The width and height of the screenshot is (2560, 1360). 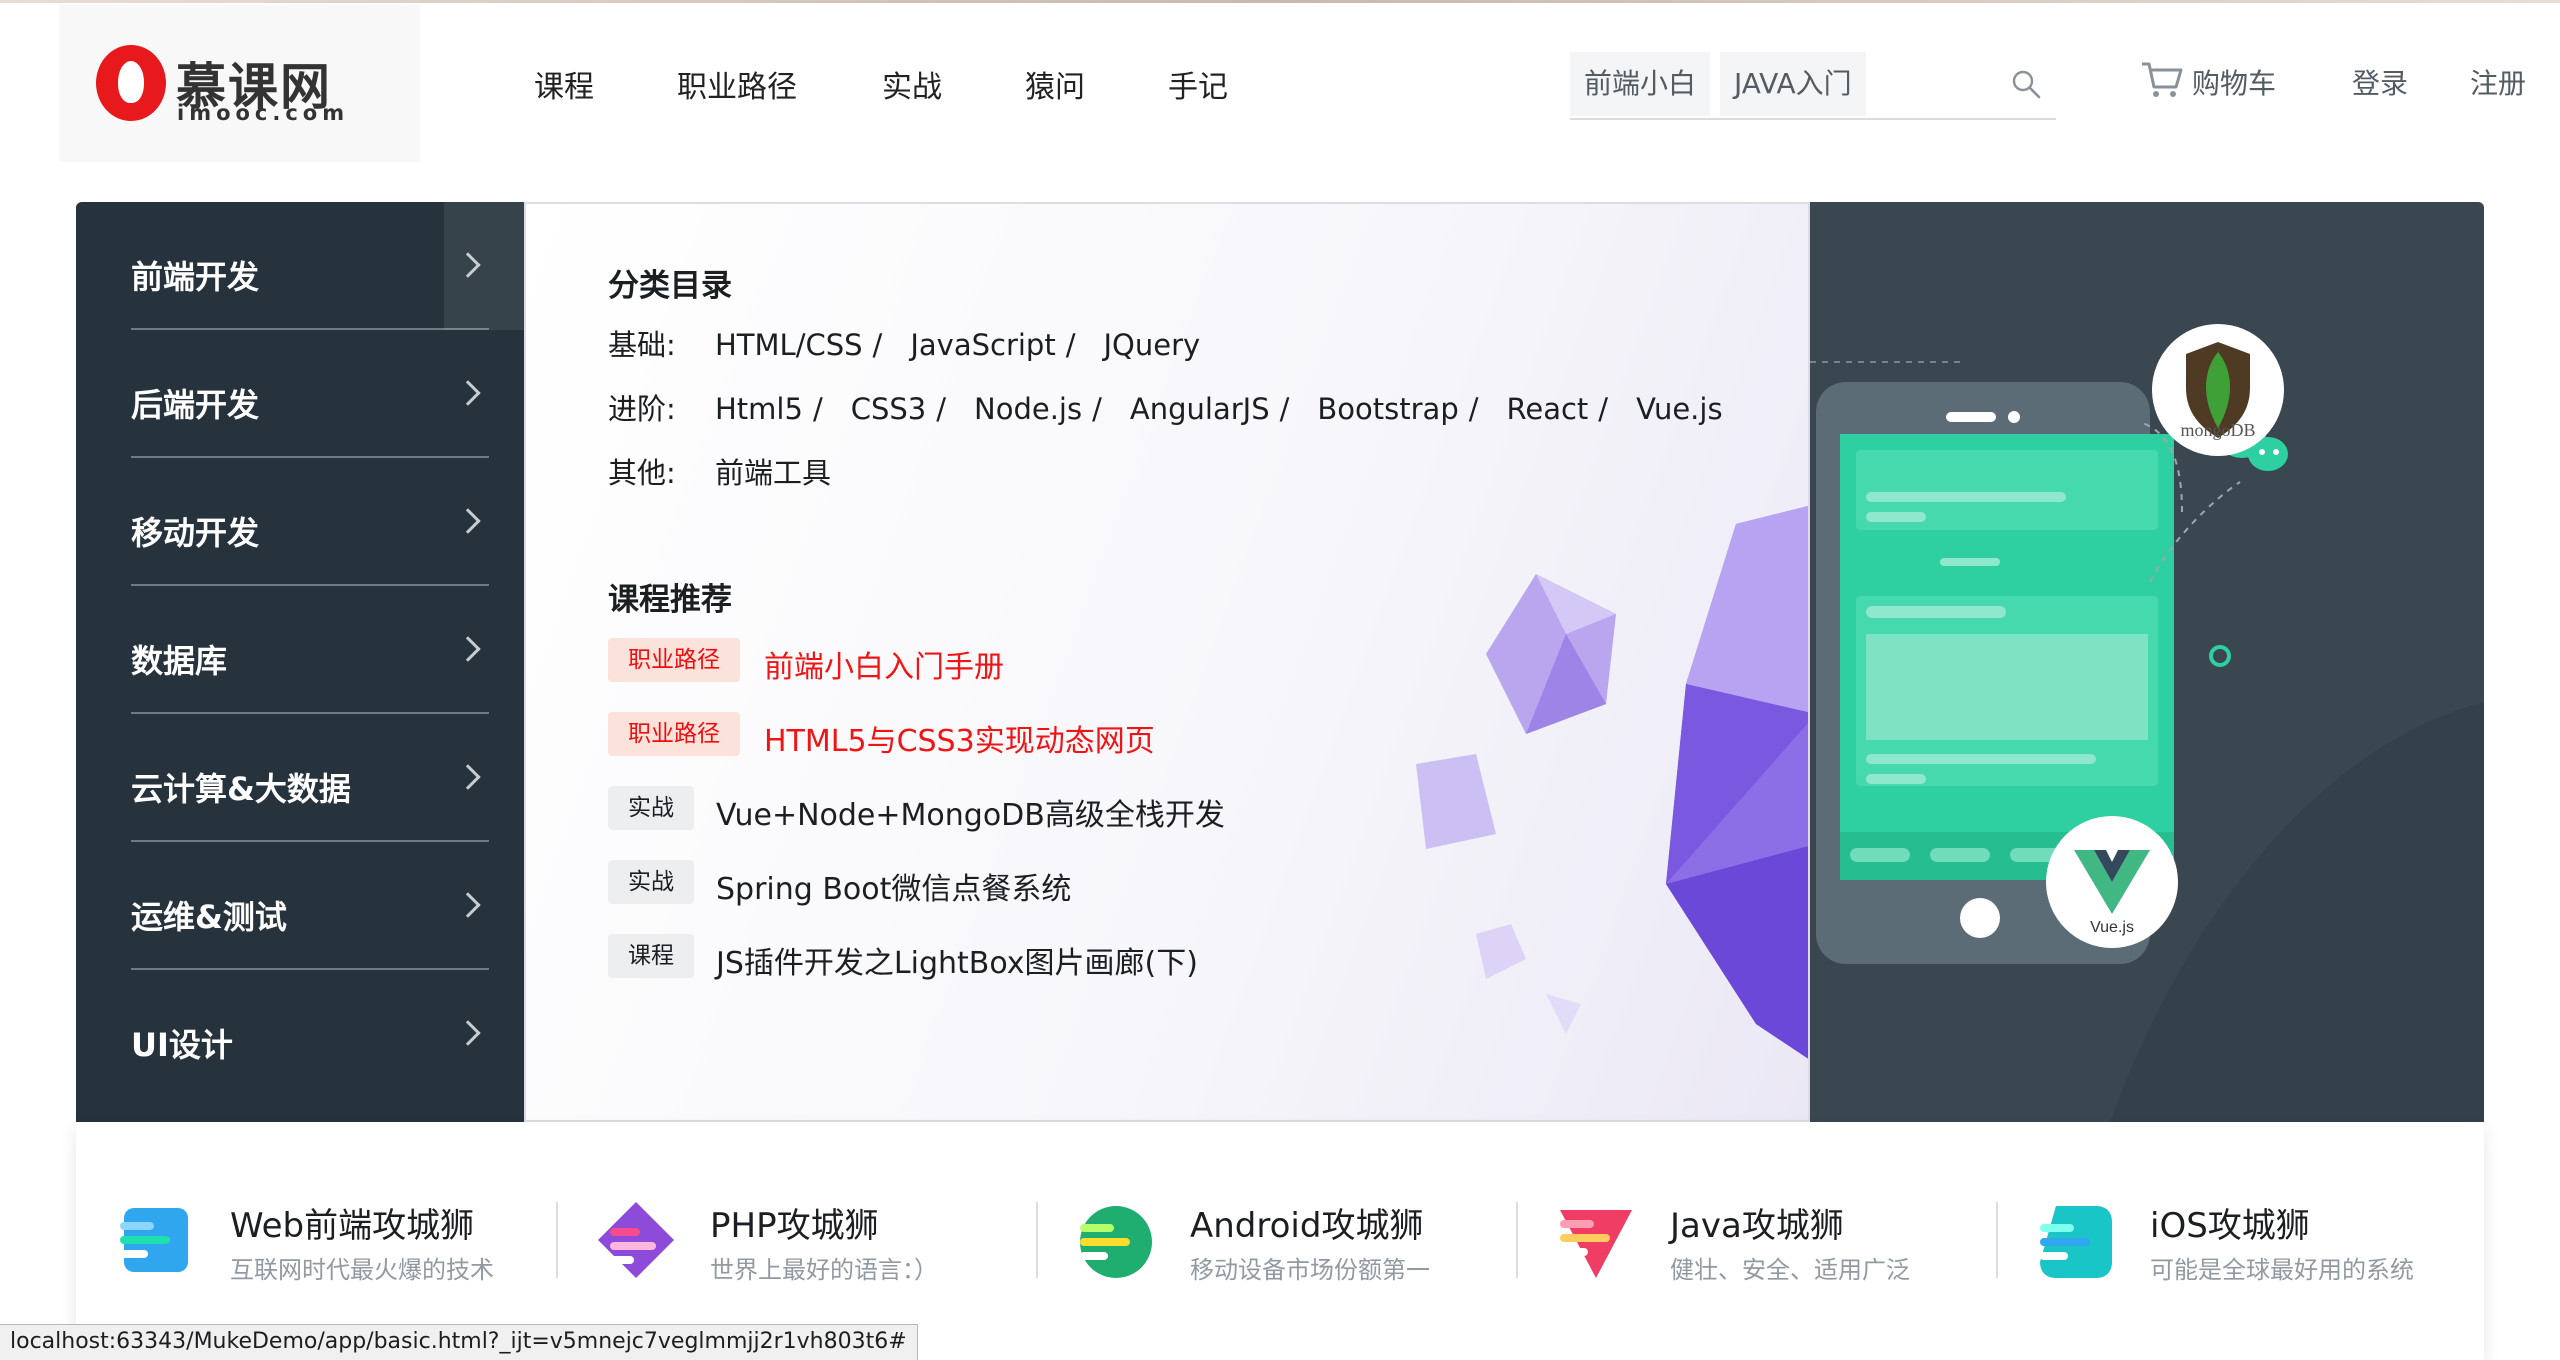 I want to click on recommend-tag: 课程, so click(x=651, y=956).